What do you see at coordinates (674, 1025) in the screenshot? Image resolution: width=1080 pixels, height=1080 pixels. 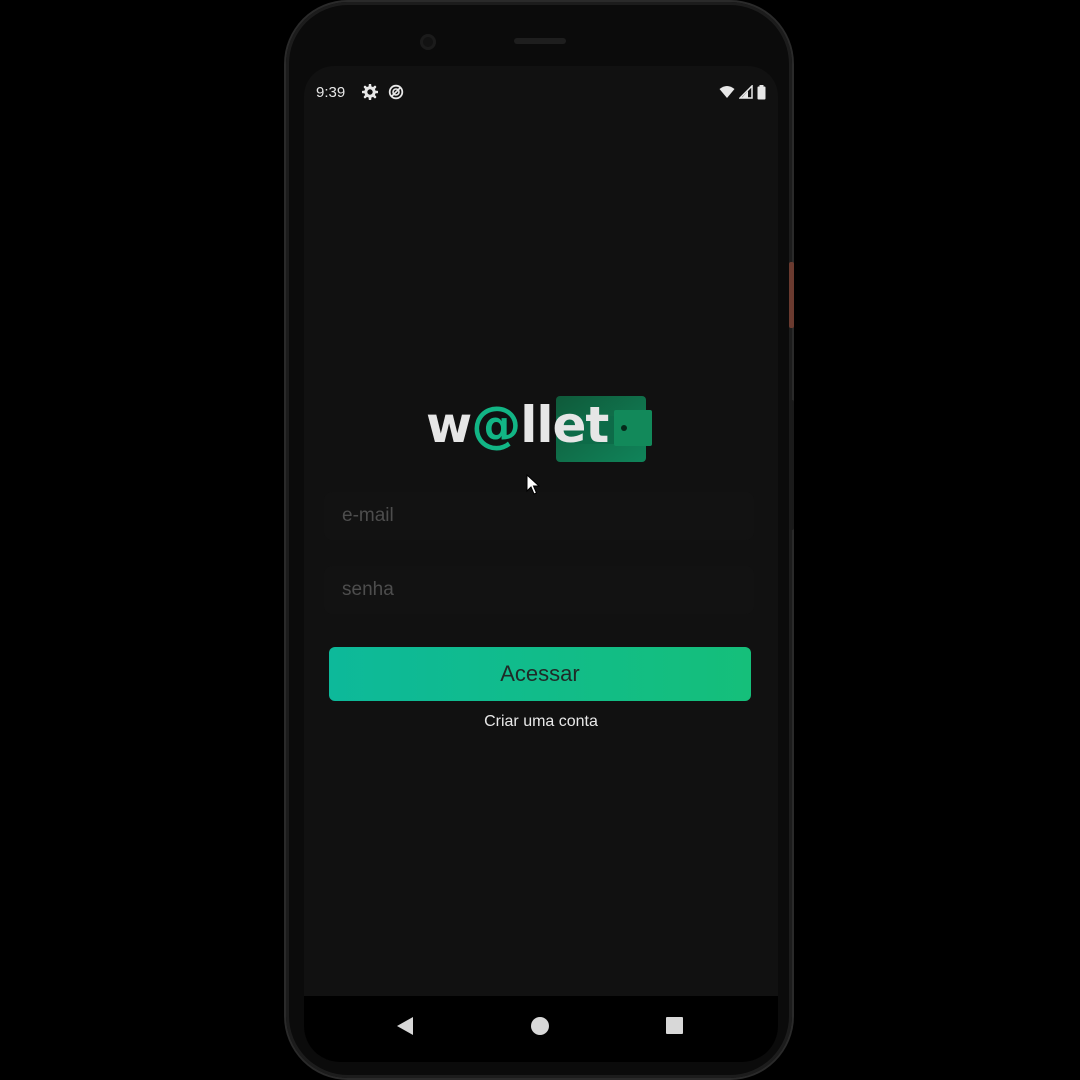 I see `recents-icon` at bounding box center [674, 1025].